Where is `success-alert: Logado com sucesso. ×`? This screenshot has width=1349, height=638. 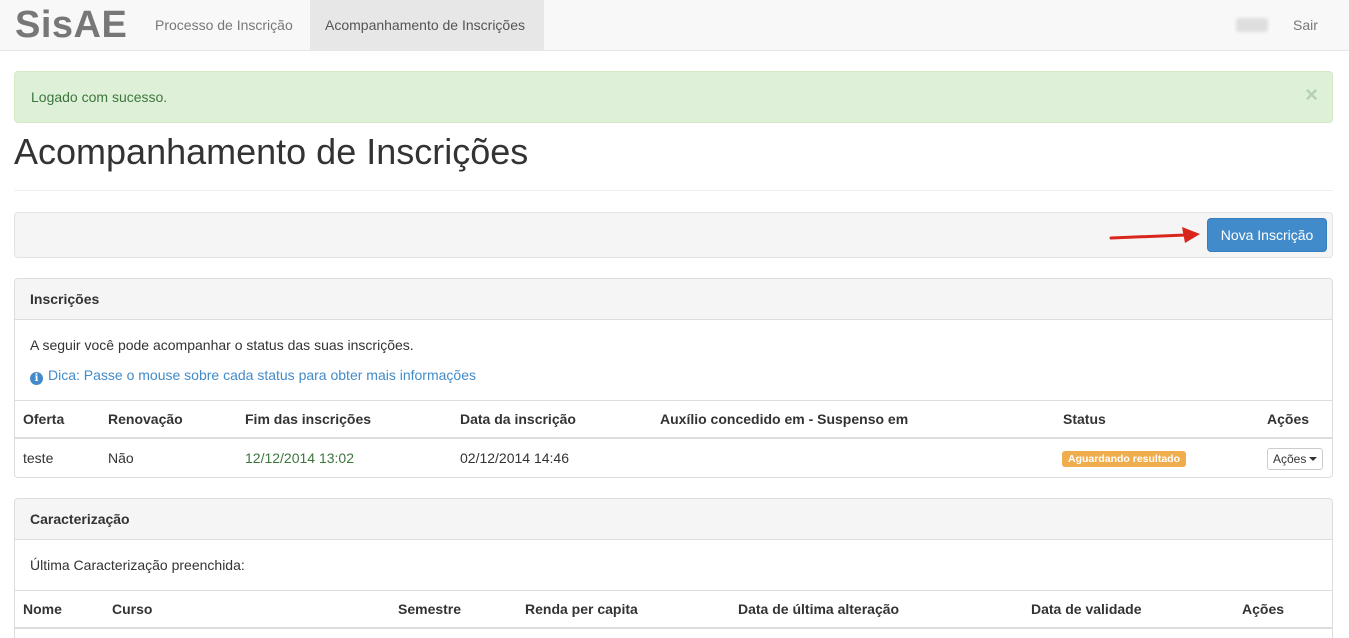
success-alert: Logado com sucesso. × is located at coordinates (673, 97).